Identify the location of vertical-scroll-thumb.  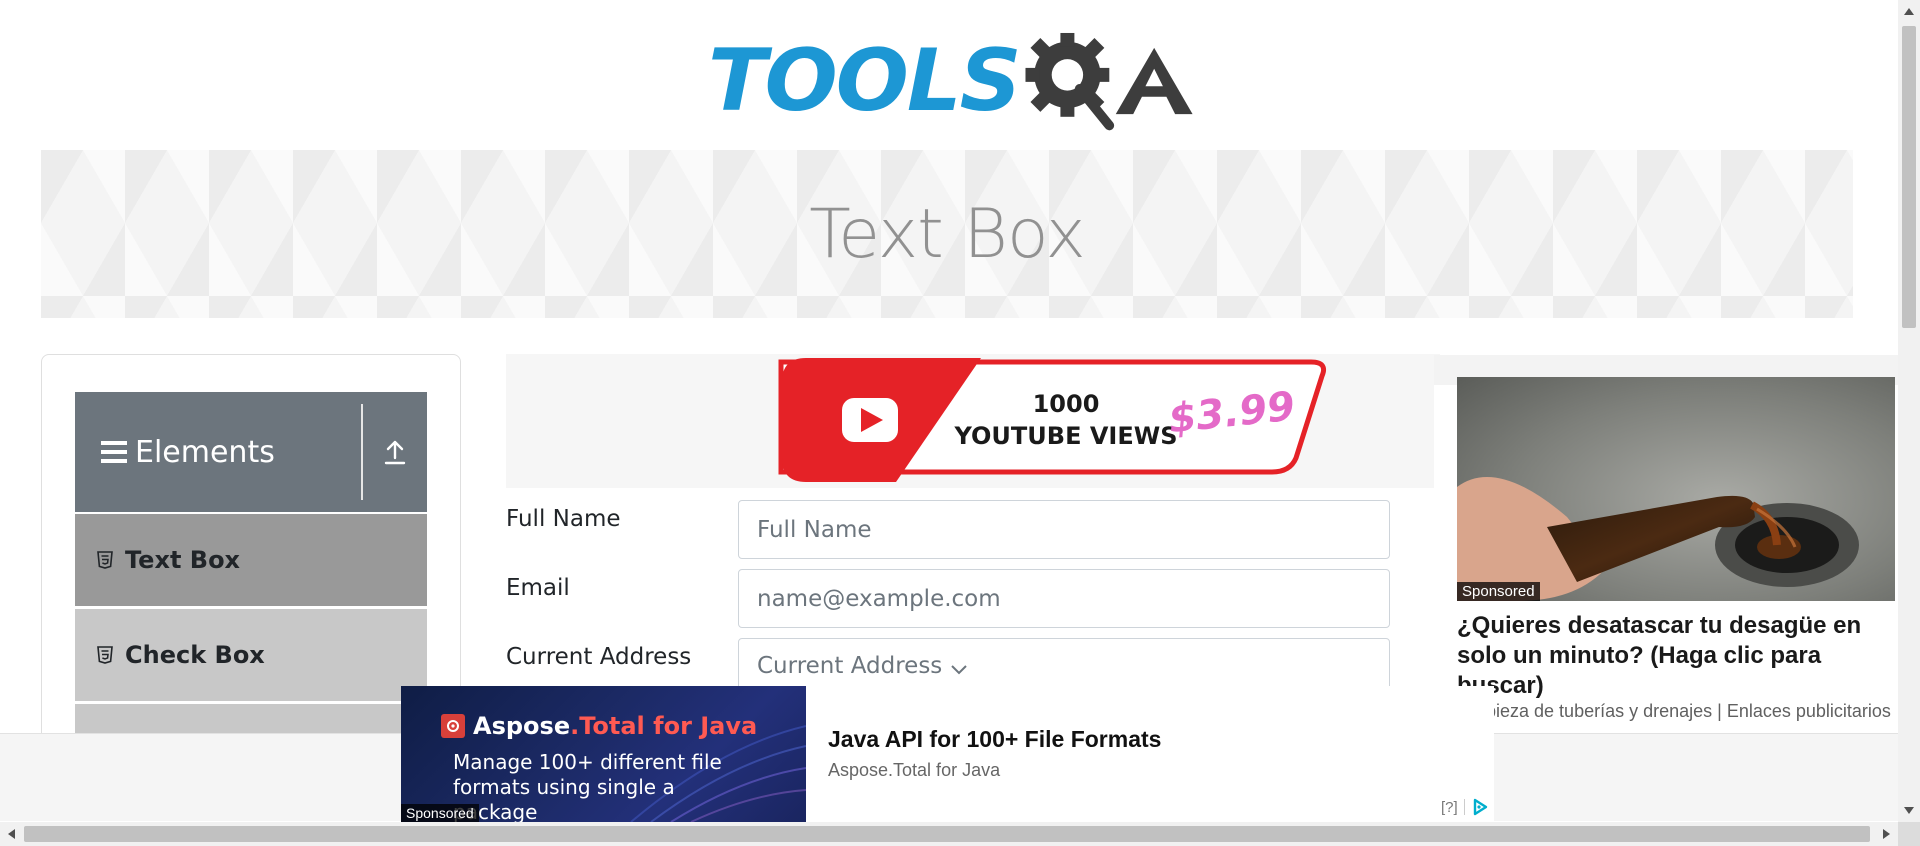
(1909, 177).